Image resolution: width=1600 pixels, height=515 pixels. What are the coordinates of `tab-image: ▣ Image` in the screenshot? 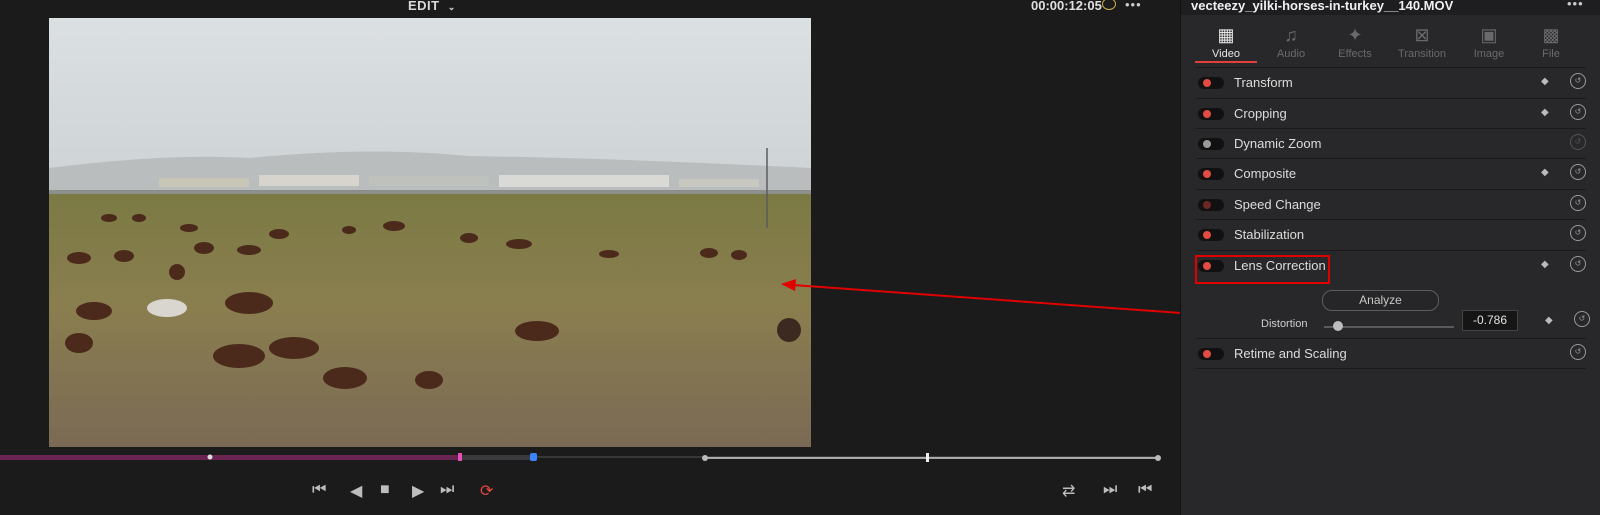 It's located at (1489, 41).